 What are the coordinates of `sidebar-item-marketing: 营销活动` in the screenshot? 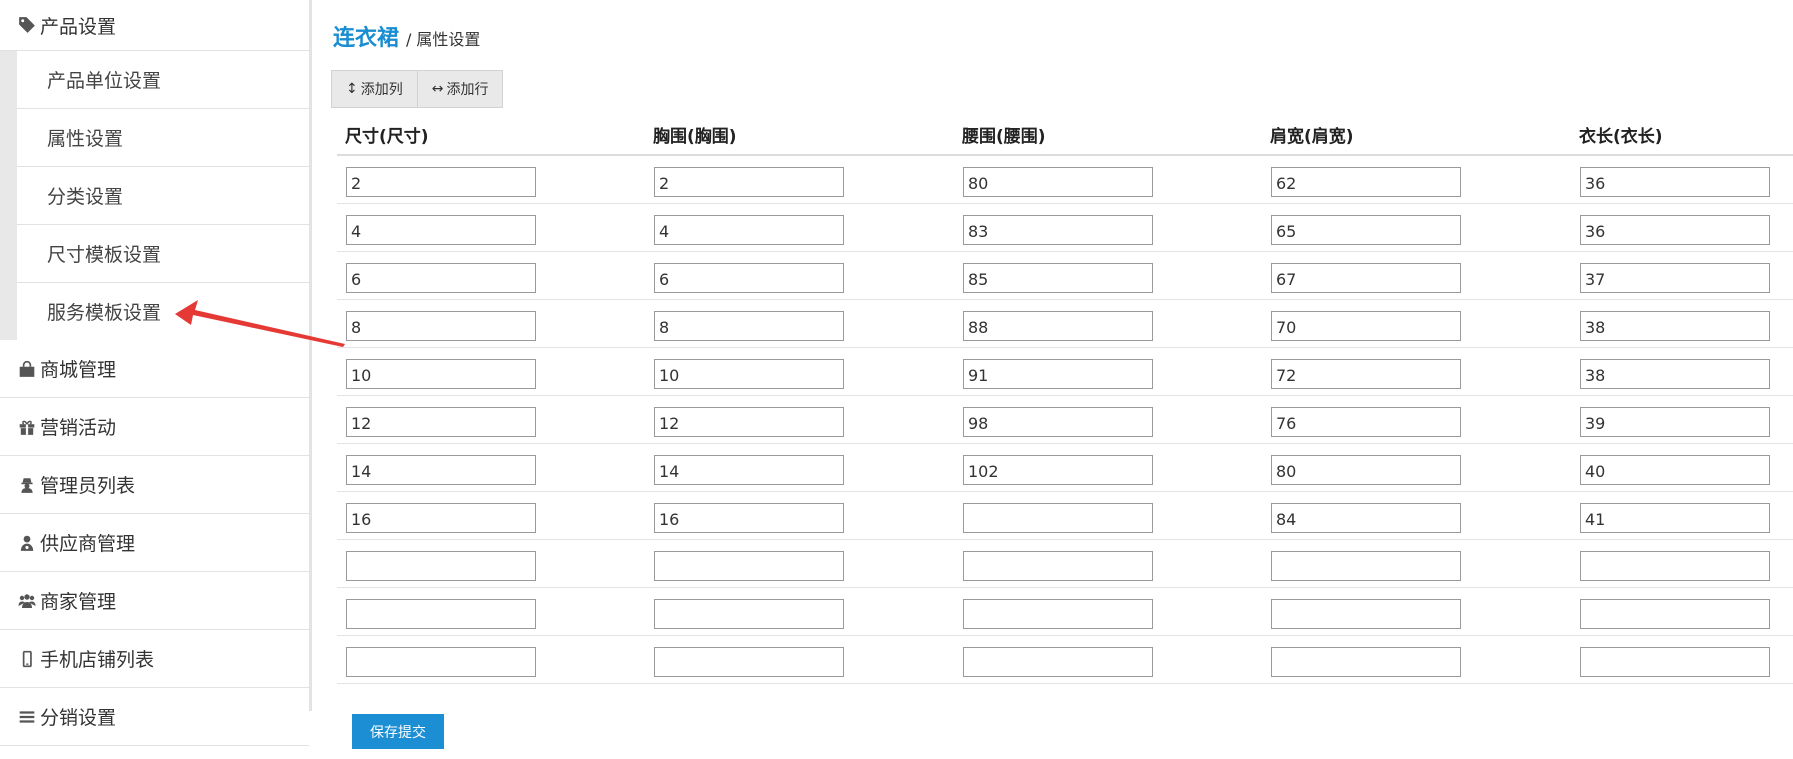 It's located at (154, 427).